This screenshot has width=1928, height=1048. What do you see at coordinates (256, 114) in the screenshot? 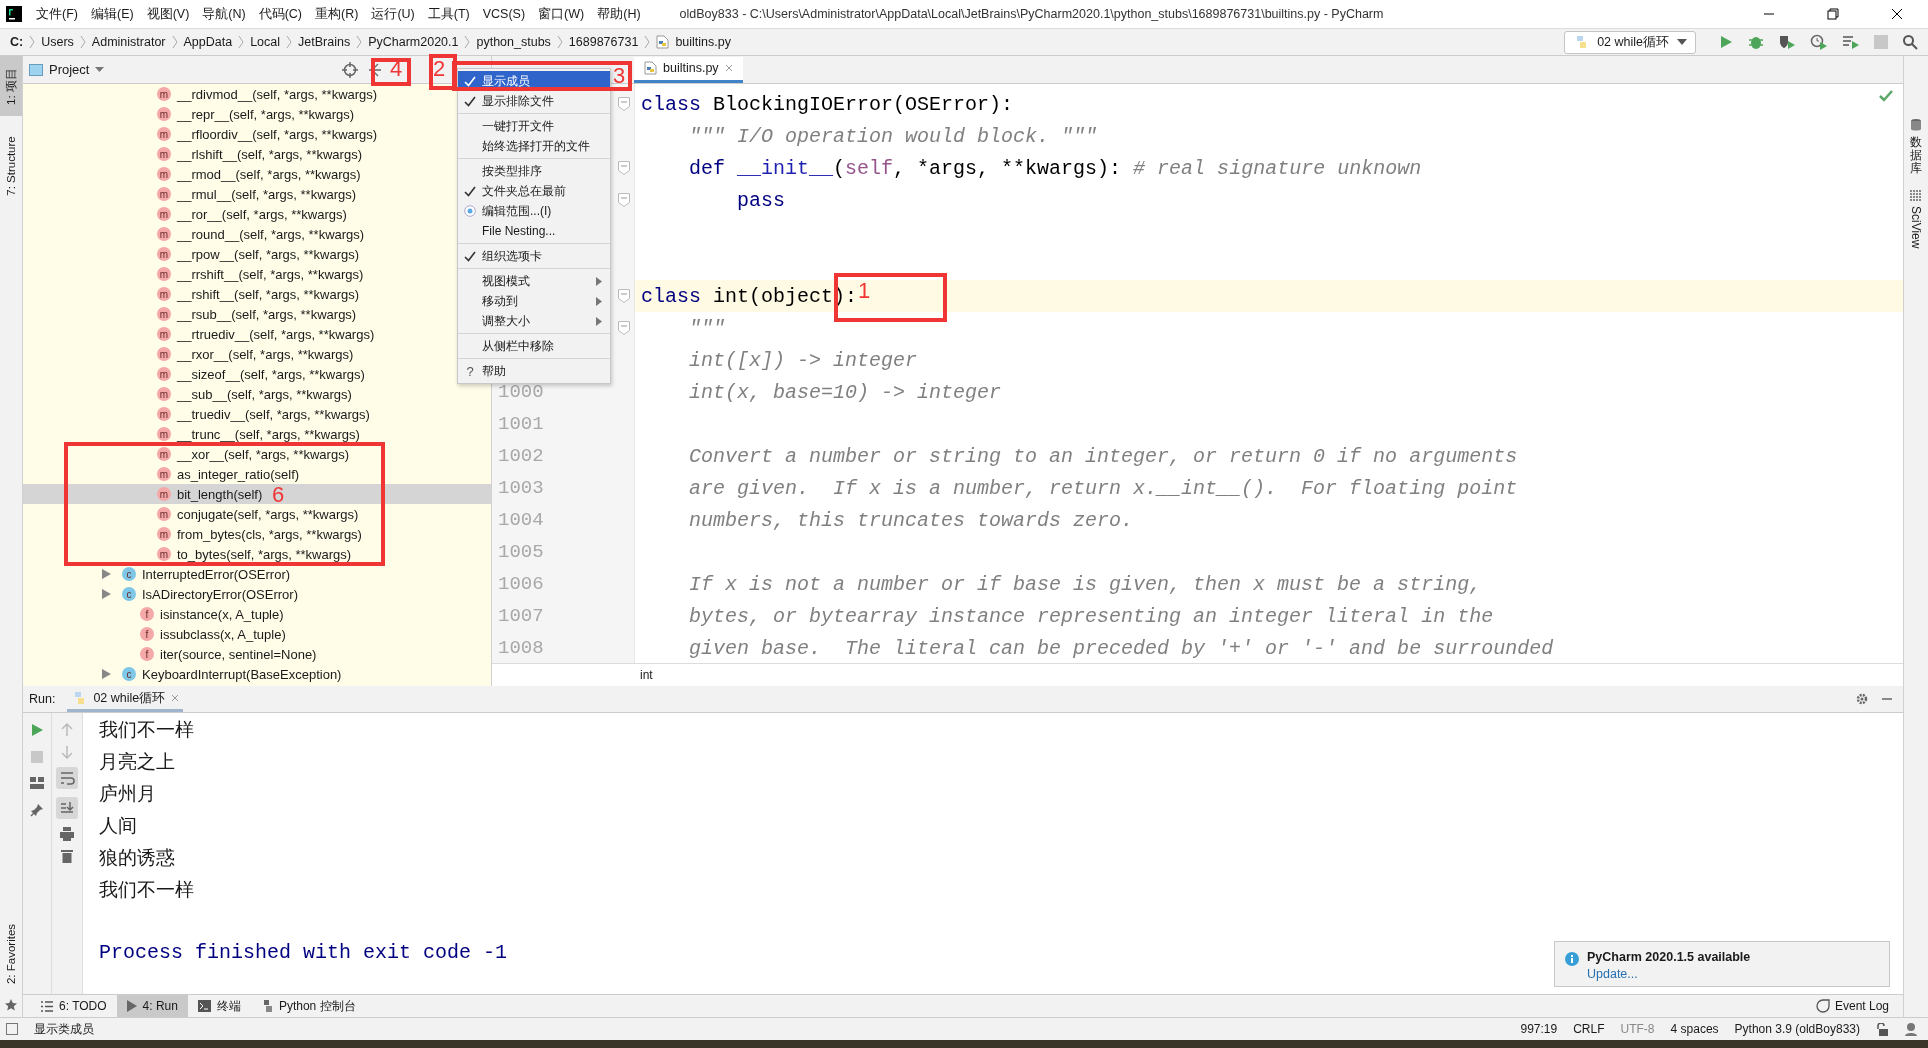
I see `tree-item: m __repr__(self, *args, **kwargs)` at bounding box center [256, 114].